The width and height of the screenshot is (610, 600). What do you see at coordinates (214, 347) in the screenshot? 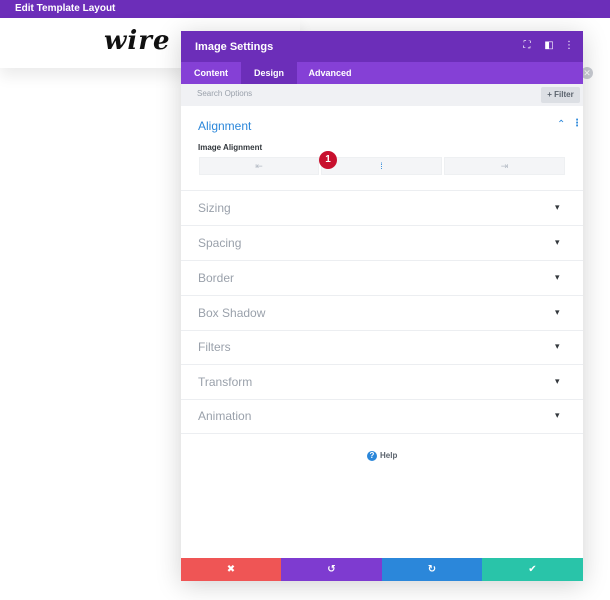
I see `section-title: Filters` at bounding box center [214, 347].